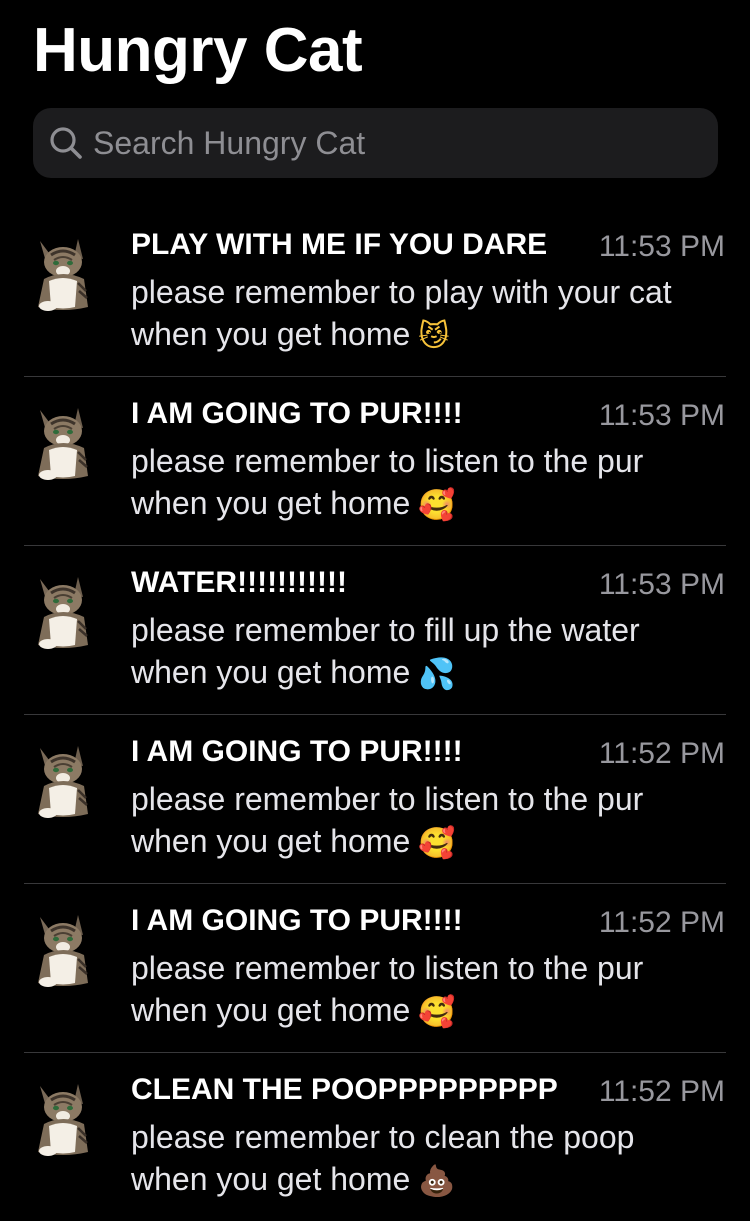 The height and width of the screenshot is (1221, 750). I want to click on message-preview-line2: when you get home 😼, so click(290, 335).